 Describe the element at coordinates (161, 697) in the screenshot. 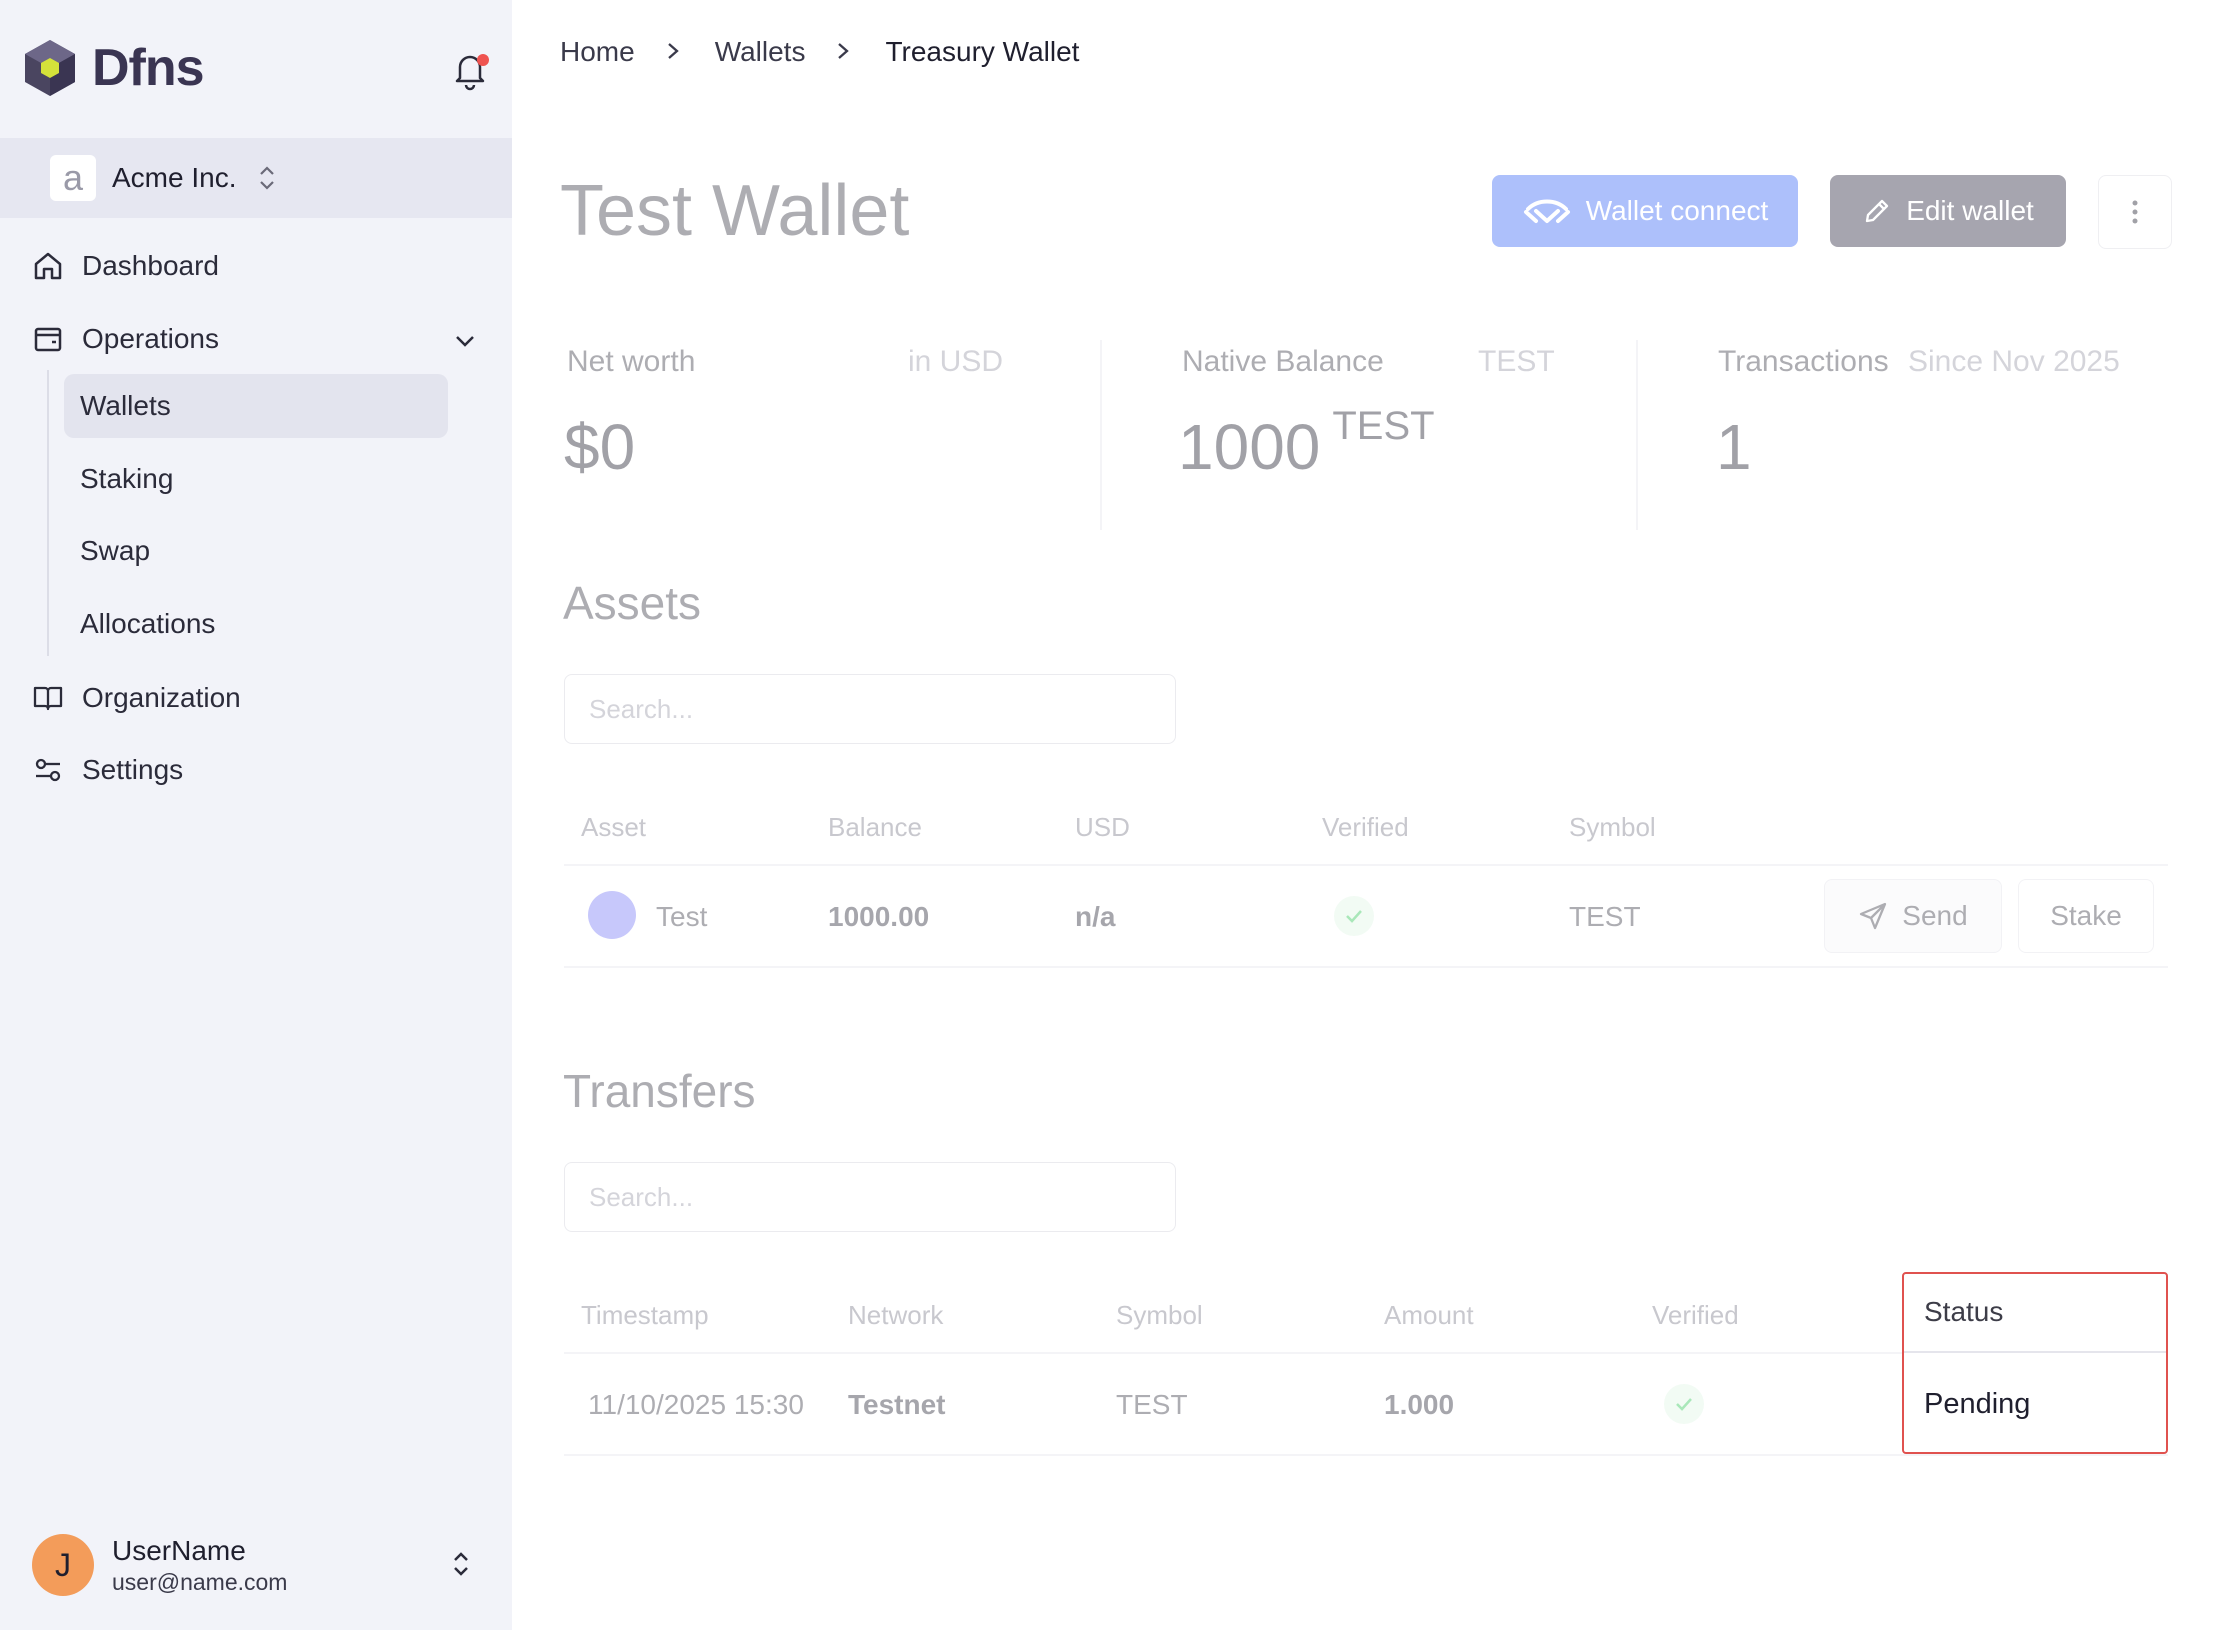

I see `nav-organization-label: Organization` at that location.